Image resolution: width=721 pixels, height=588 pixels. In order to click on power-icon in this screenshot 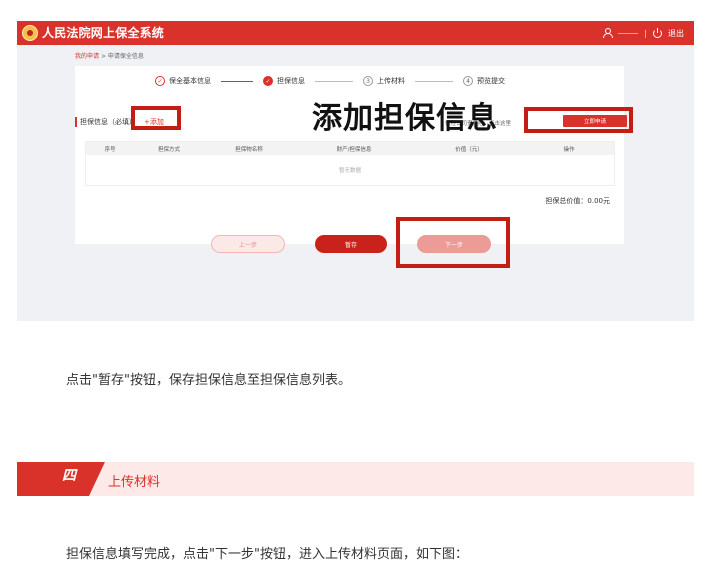, I will do `click(657, 32)`.